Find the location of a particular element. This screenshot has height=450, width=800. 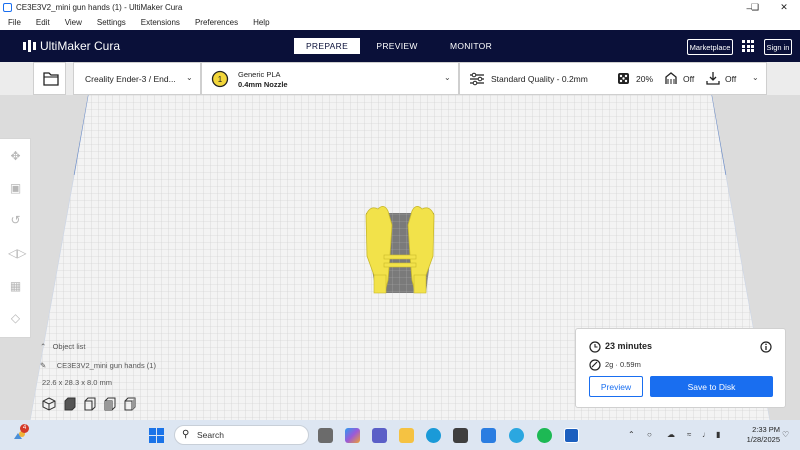

copilot-icon is located at coordinates (352, 435).